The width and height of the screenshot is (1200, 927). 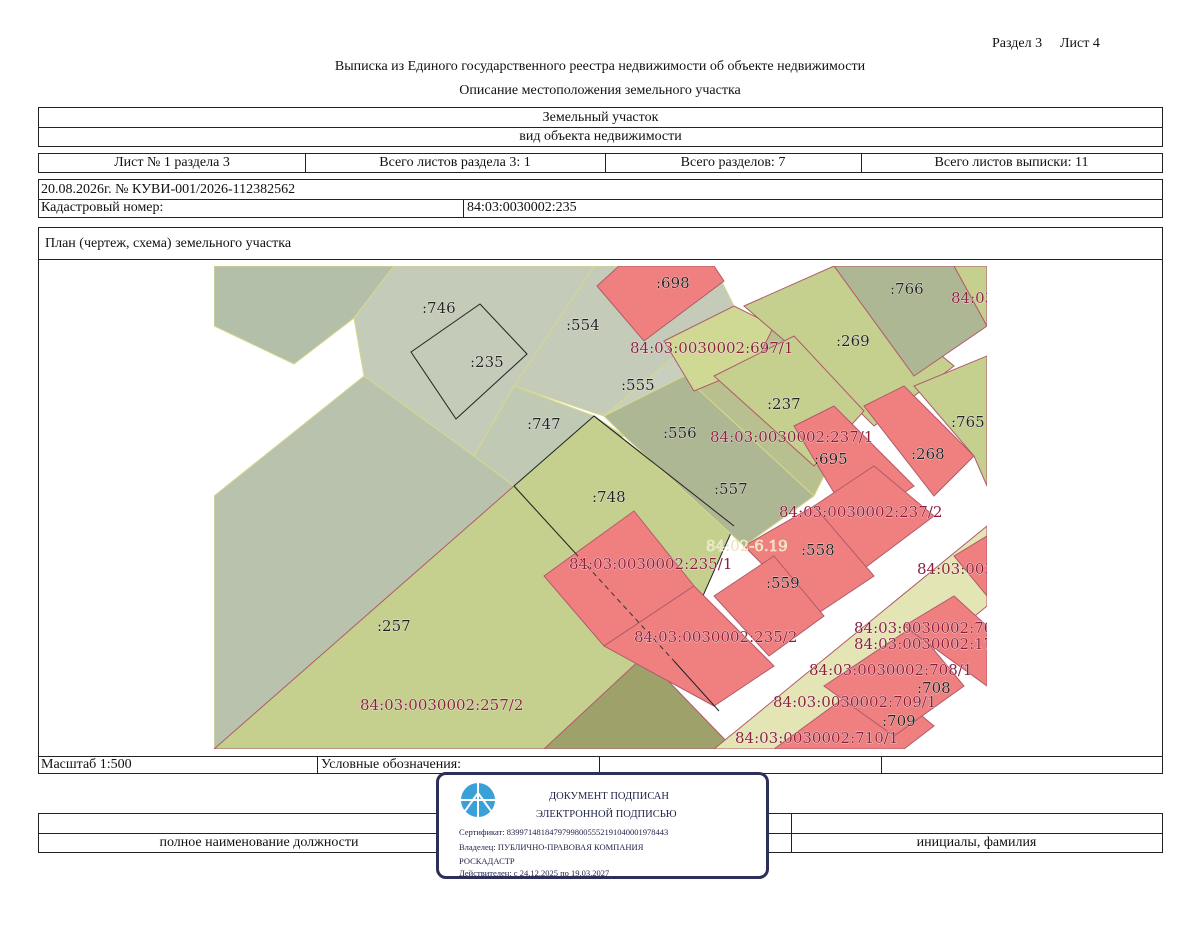 I want to click on plan-title: План (чертеж, схема) земельного участка, so click(x=168, y=243).